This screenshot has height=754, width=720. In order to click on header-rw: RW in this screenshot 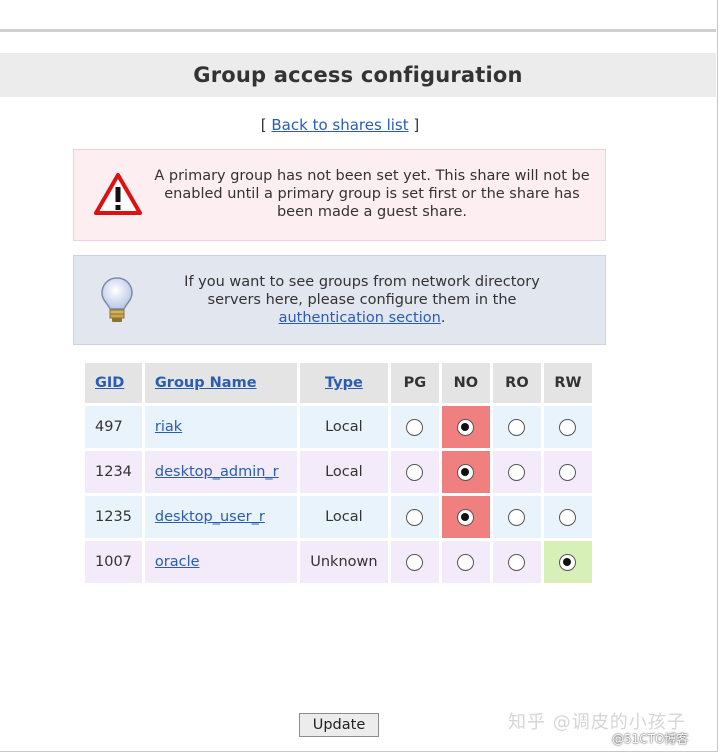, I will do `click(567, 383)`.